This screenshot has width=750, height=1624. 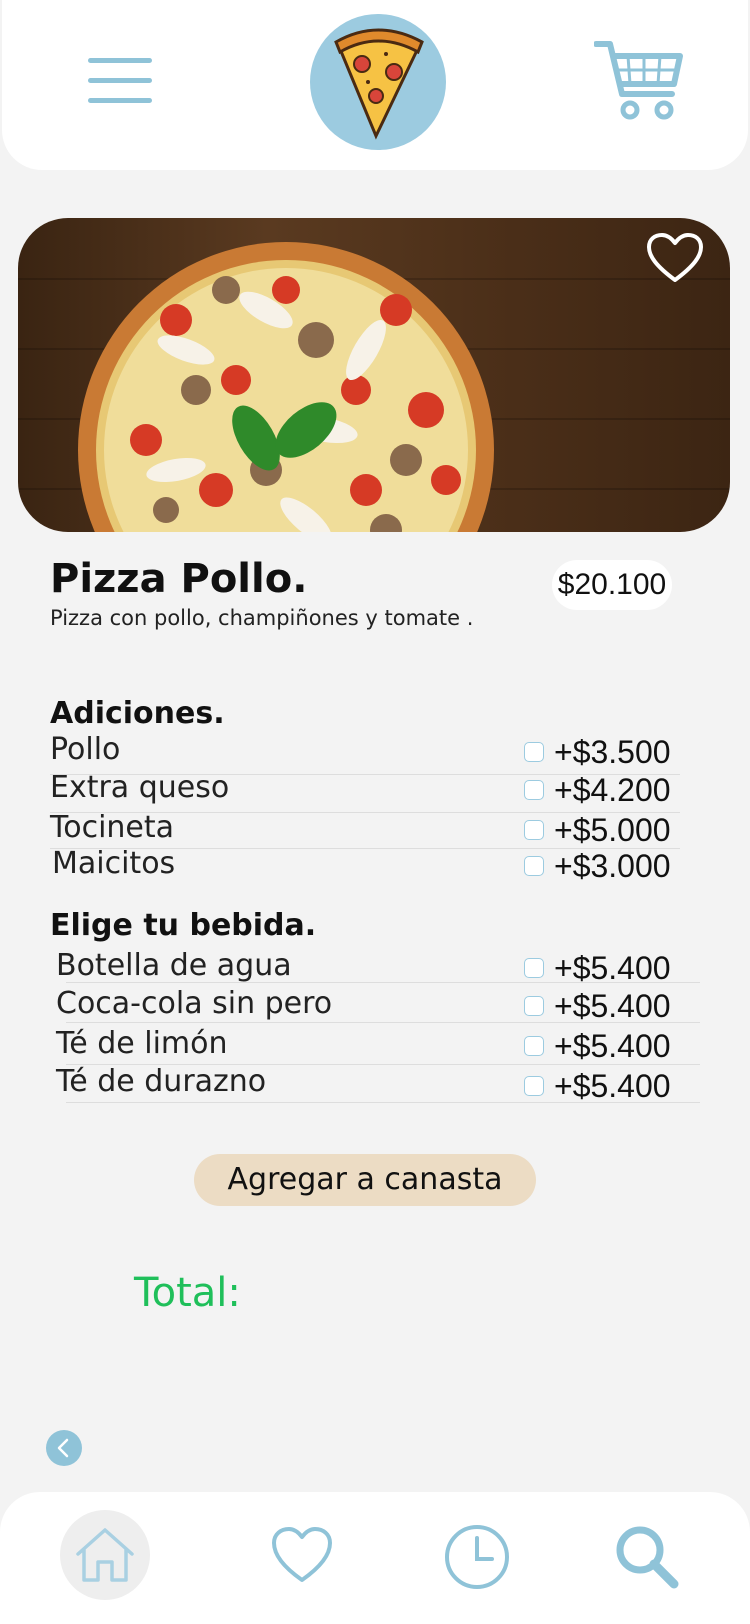 What do you see at coordinates (179, 579) in the screenshot?
I see `product-title: Pizza Pollo.` at bounding box center [179, 579].